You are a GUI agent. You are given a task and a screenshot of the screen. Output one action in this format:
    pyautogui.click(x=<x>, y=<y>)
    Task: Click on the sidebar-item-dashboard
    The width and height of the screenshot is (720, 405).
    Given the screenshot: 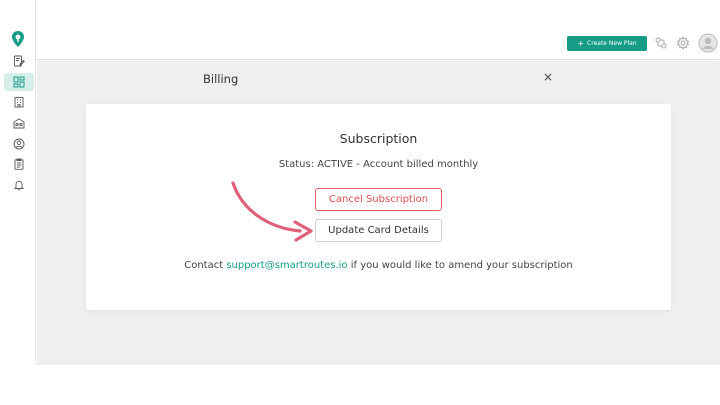 What is the action you would take?
    pyautogui.click(x=19, y=82)
    